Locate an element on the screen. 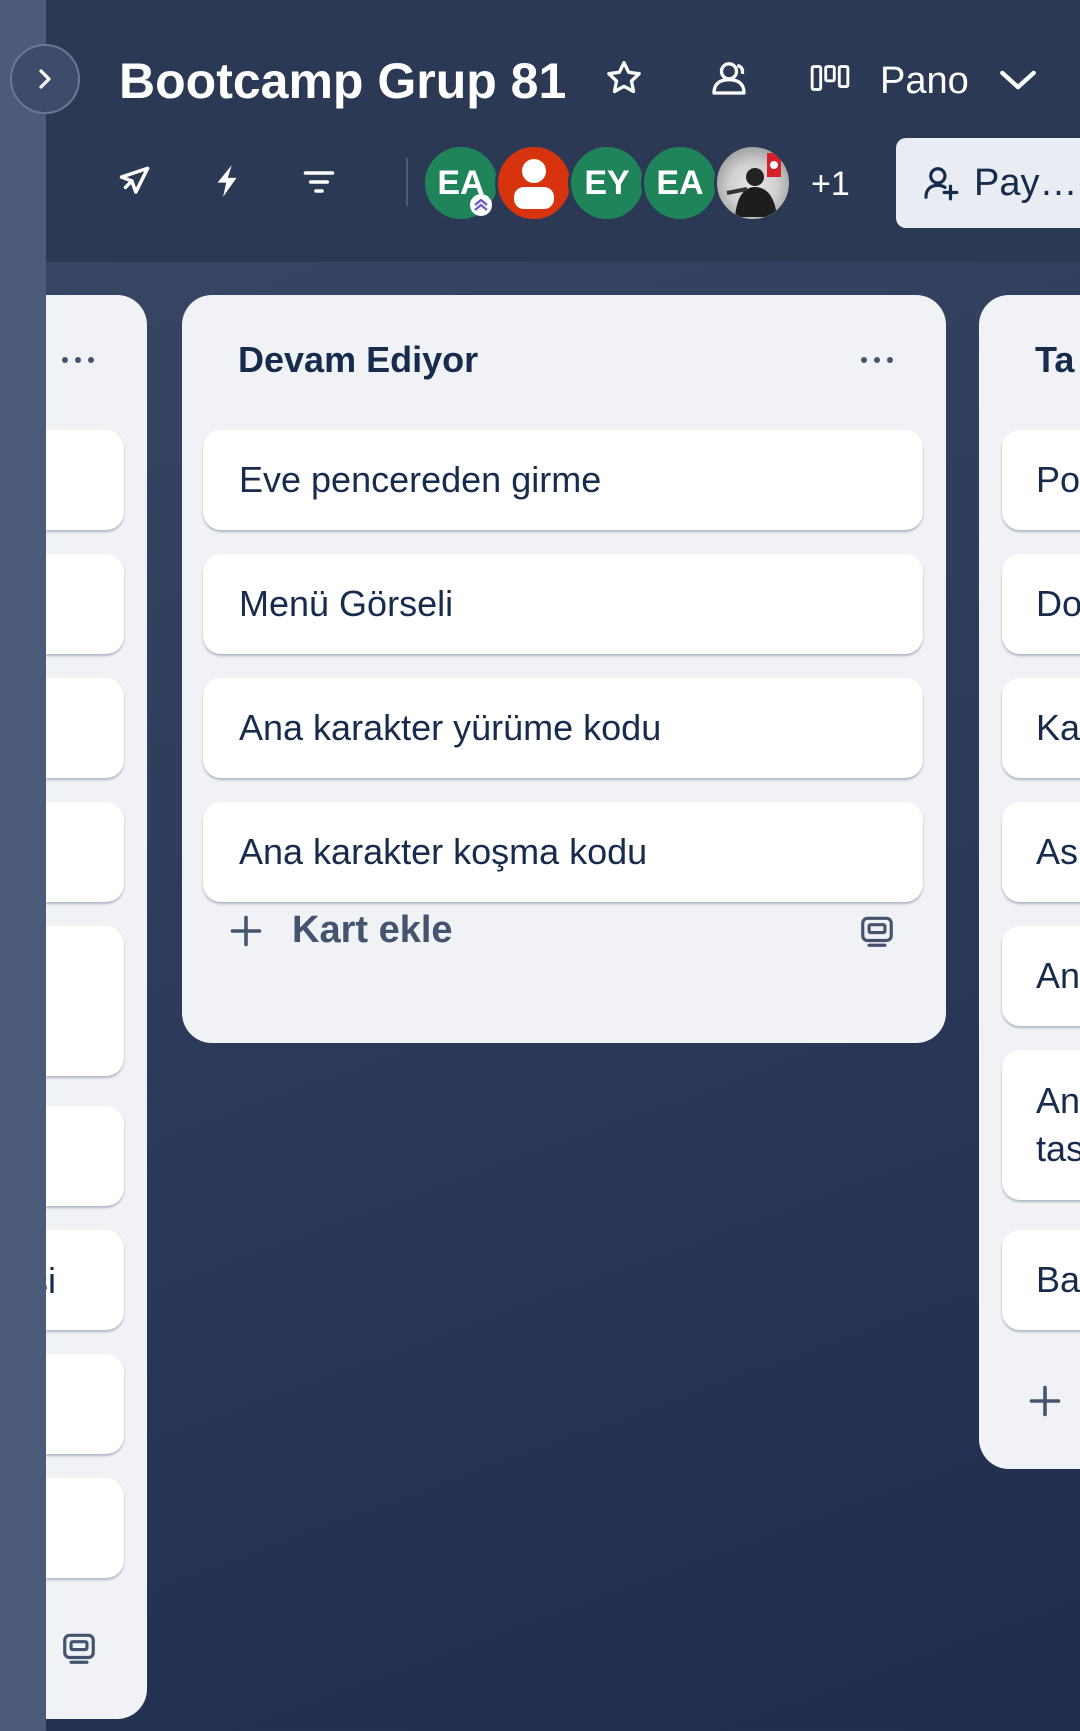 Image resolution: width=1080 pixels, height=1731 pixels. member-avatar: EY is located at coordinates (607, 183).